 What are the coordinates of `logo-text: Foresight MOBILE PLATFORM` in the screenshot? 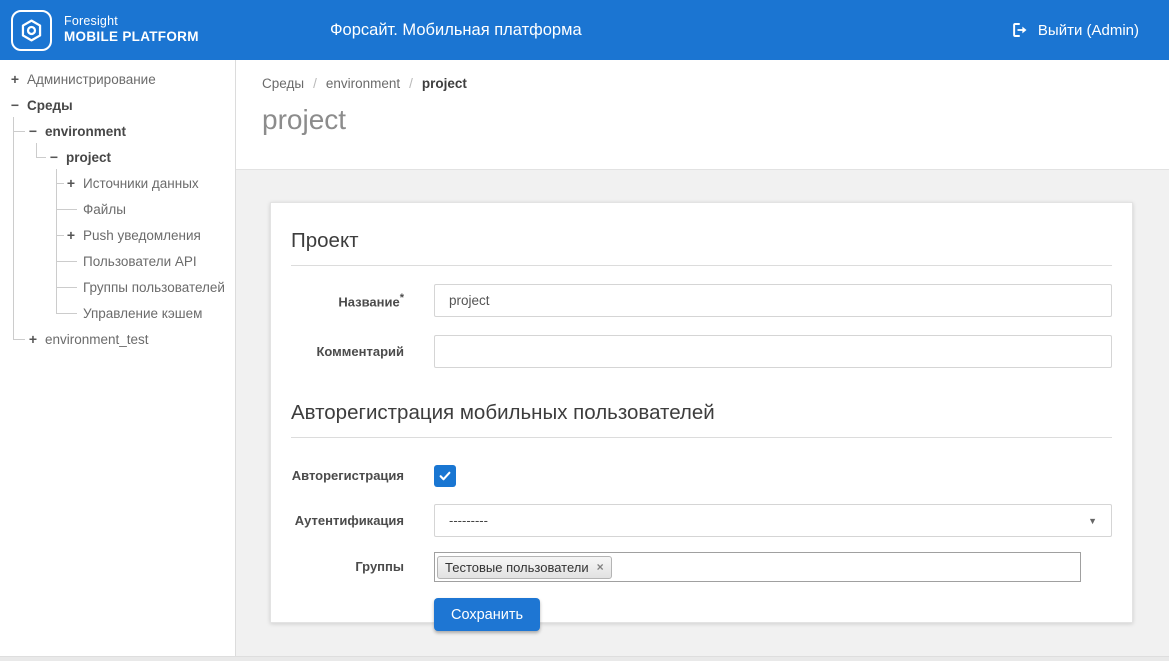 It's located at (131, 30).